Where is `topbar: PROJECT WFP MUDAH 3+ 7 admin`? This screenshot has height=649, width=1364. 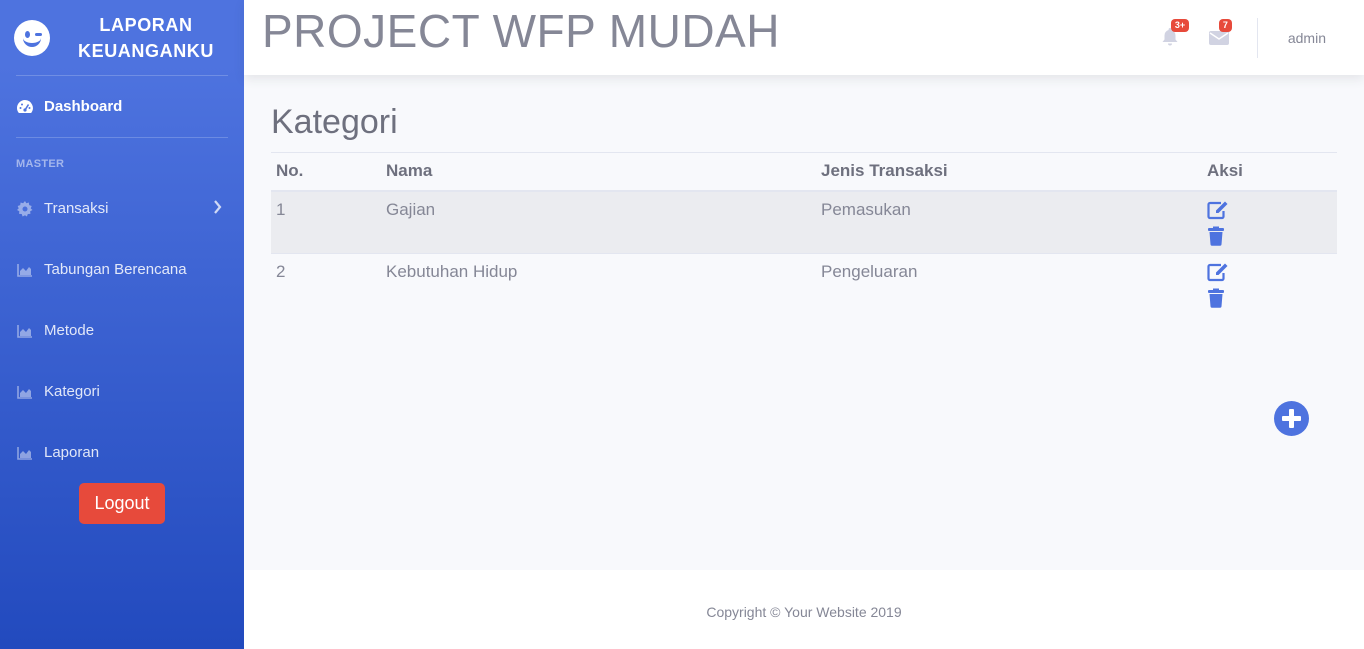 topbar: PROJECT WFP MUDAH 3+ 7 admin is located at coordinates (804, 37).